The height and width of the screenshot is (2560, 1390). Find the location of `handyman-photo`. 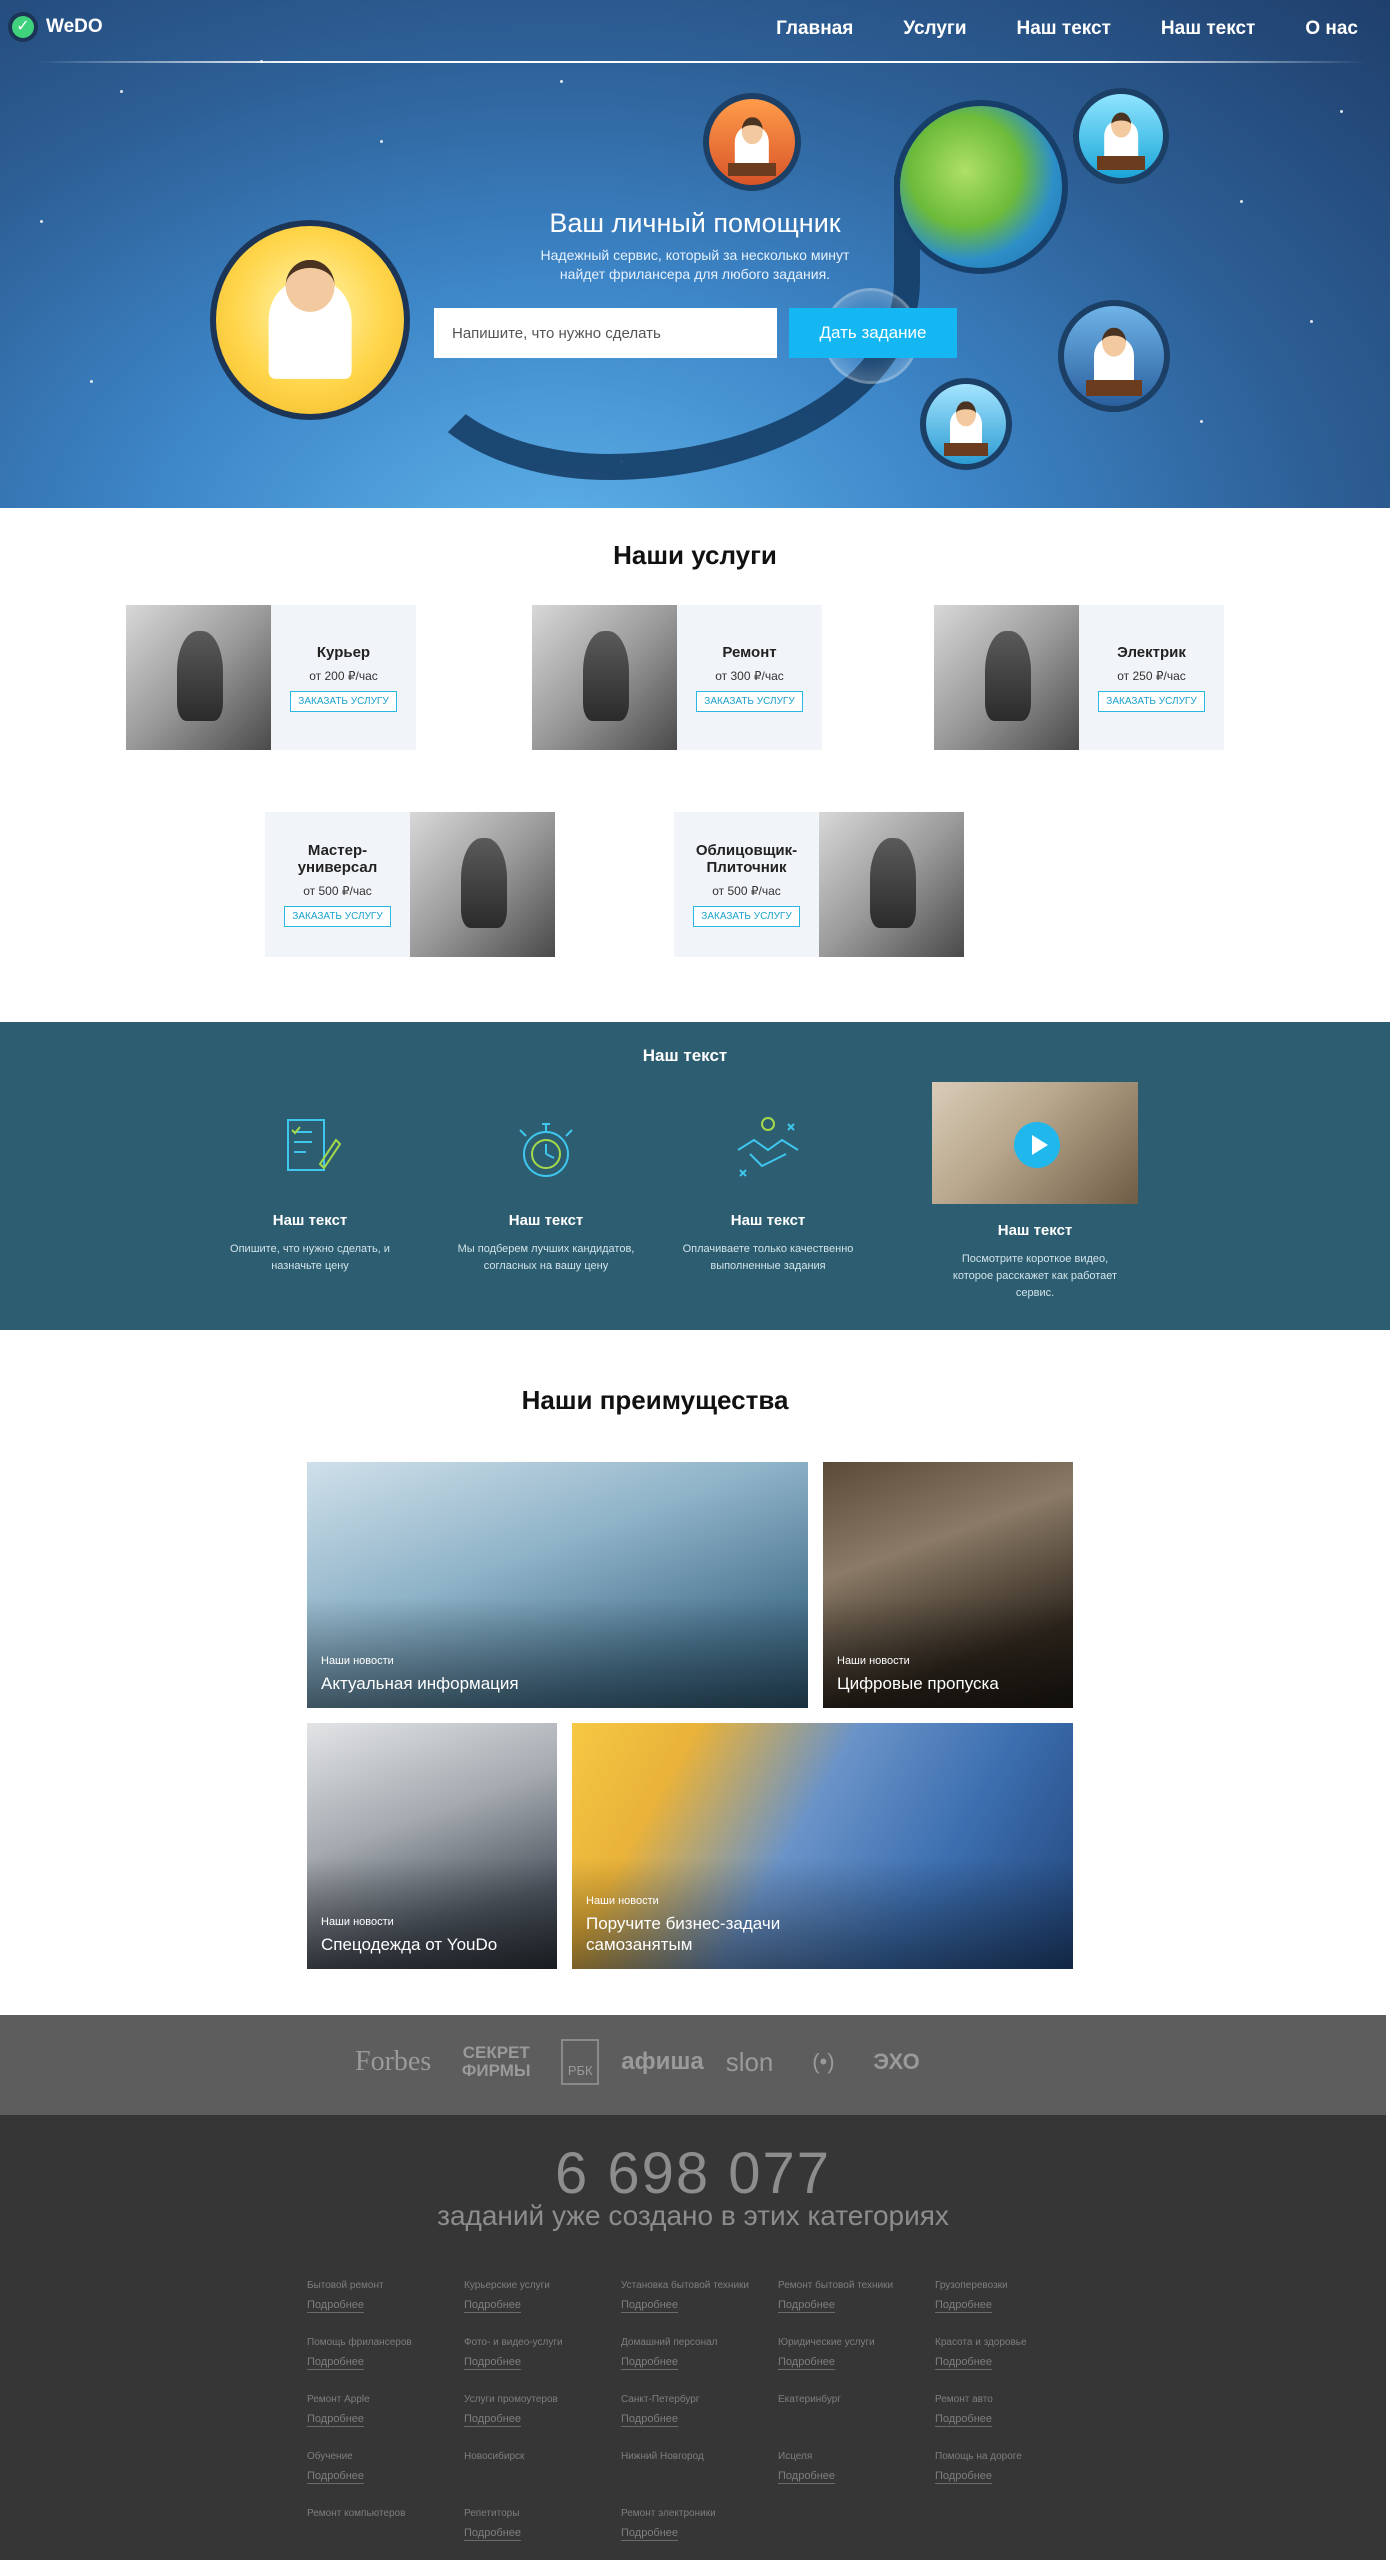

handyman-photo is located at coordinates (482, 884).